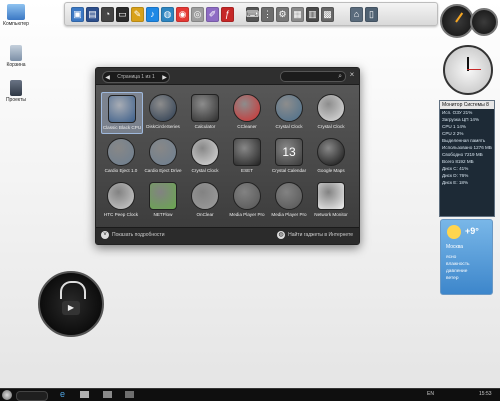  Describe the element at coordinates (16, 53) in the screenshot. I see `recycle-bin-icon` at that location.